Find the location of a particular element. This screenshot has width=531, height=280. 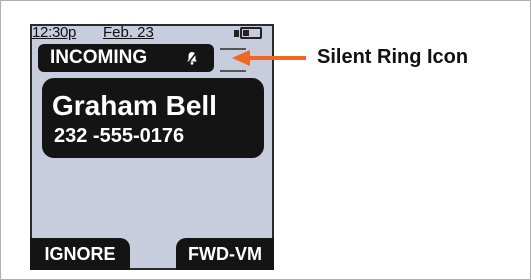

callout-label: Silent Ring Icon is located at coordinates (393, 57).